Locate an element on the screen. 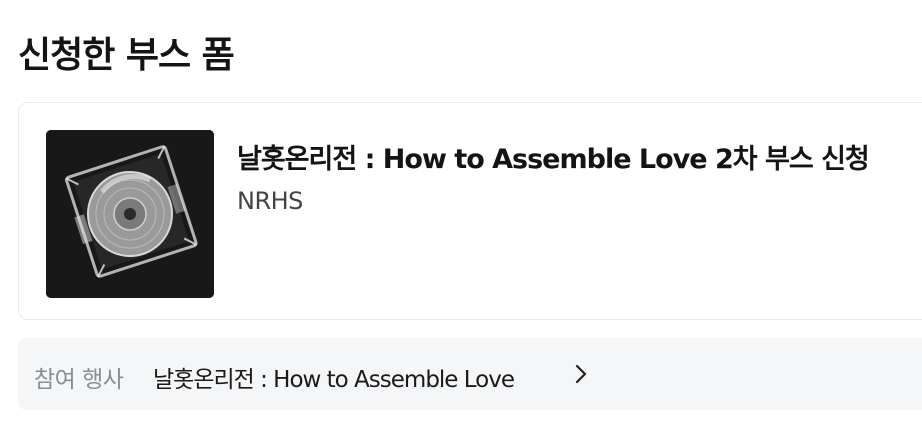 Image resolution: width=922 pixels, height=438 pixels. form-thumbnail-image is located at coordinates (130, 214).